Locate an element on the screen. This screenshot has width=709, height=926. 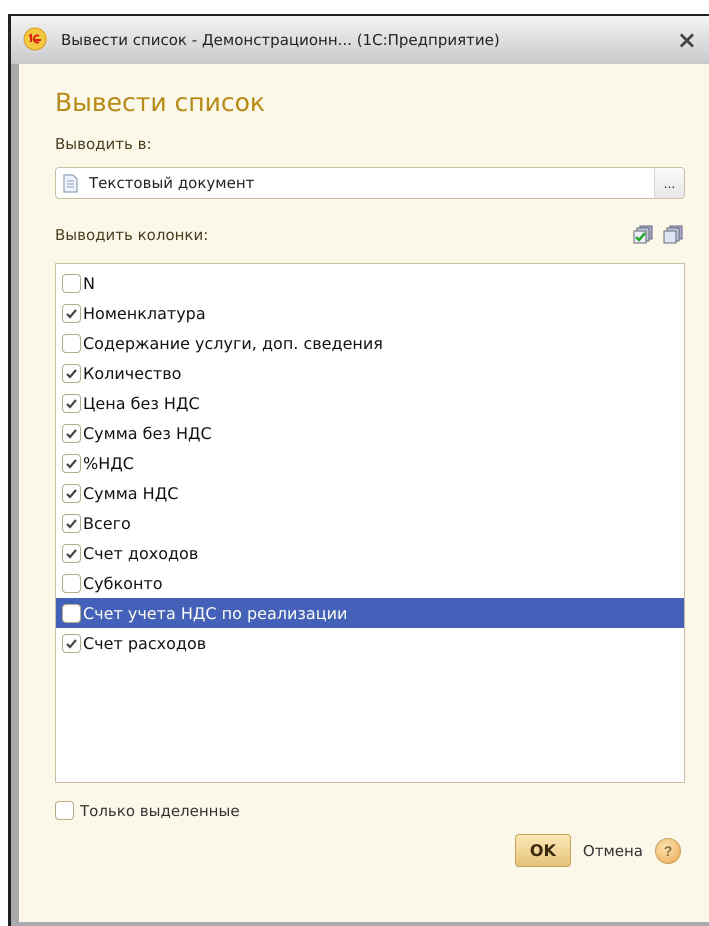
list-item: %НДС is located at coordinates (370, 463).